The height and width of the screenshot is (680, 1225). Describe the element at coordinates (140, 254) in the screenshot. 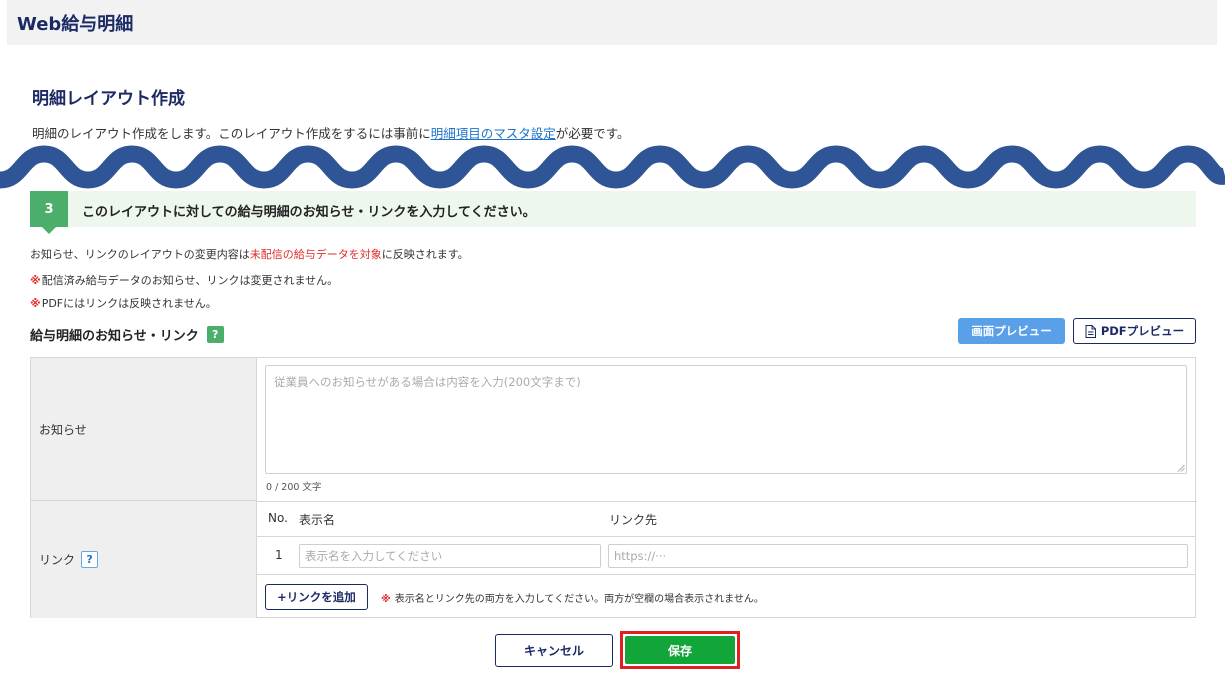

I see `note-reflect-text: お知らせ、リンクのレイアウトの変更内容は` at that location.